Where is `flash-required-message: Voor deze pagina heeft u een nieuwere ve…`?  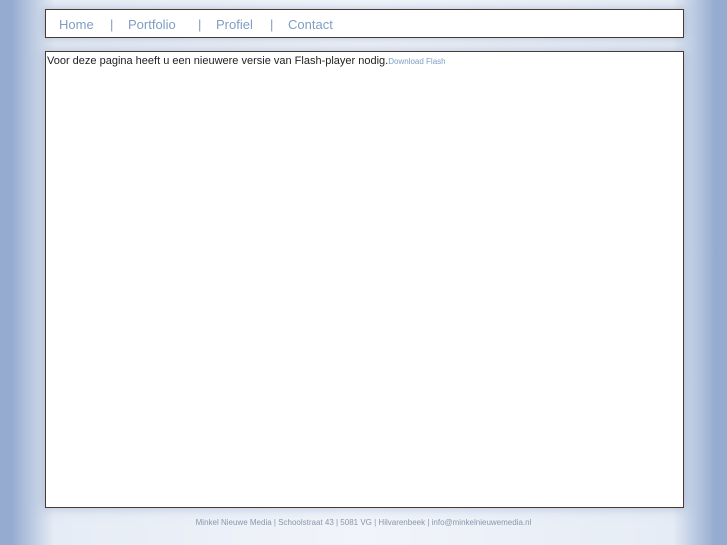
flash-required-message: Voor deze pagina heeft u een nieuwere ve… is located at coordinates (218, 61).